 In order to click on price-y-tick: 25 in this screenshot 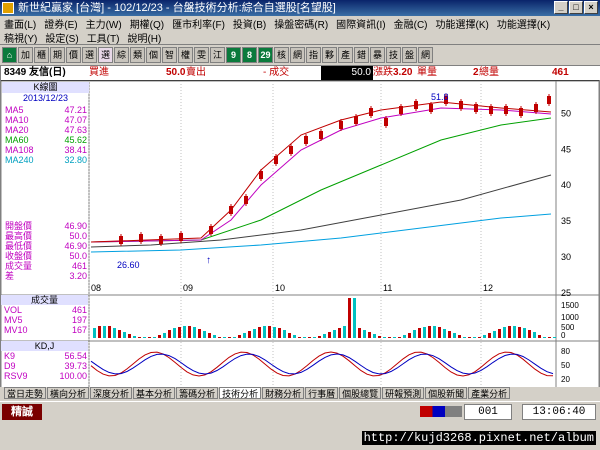, I will do `click(566, 293)`.